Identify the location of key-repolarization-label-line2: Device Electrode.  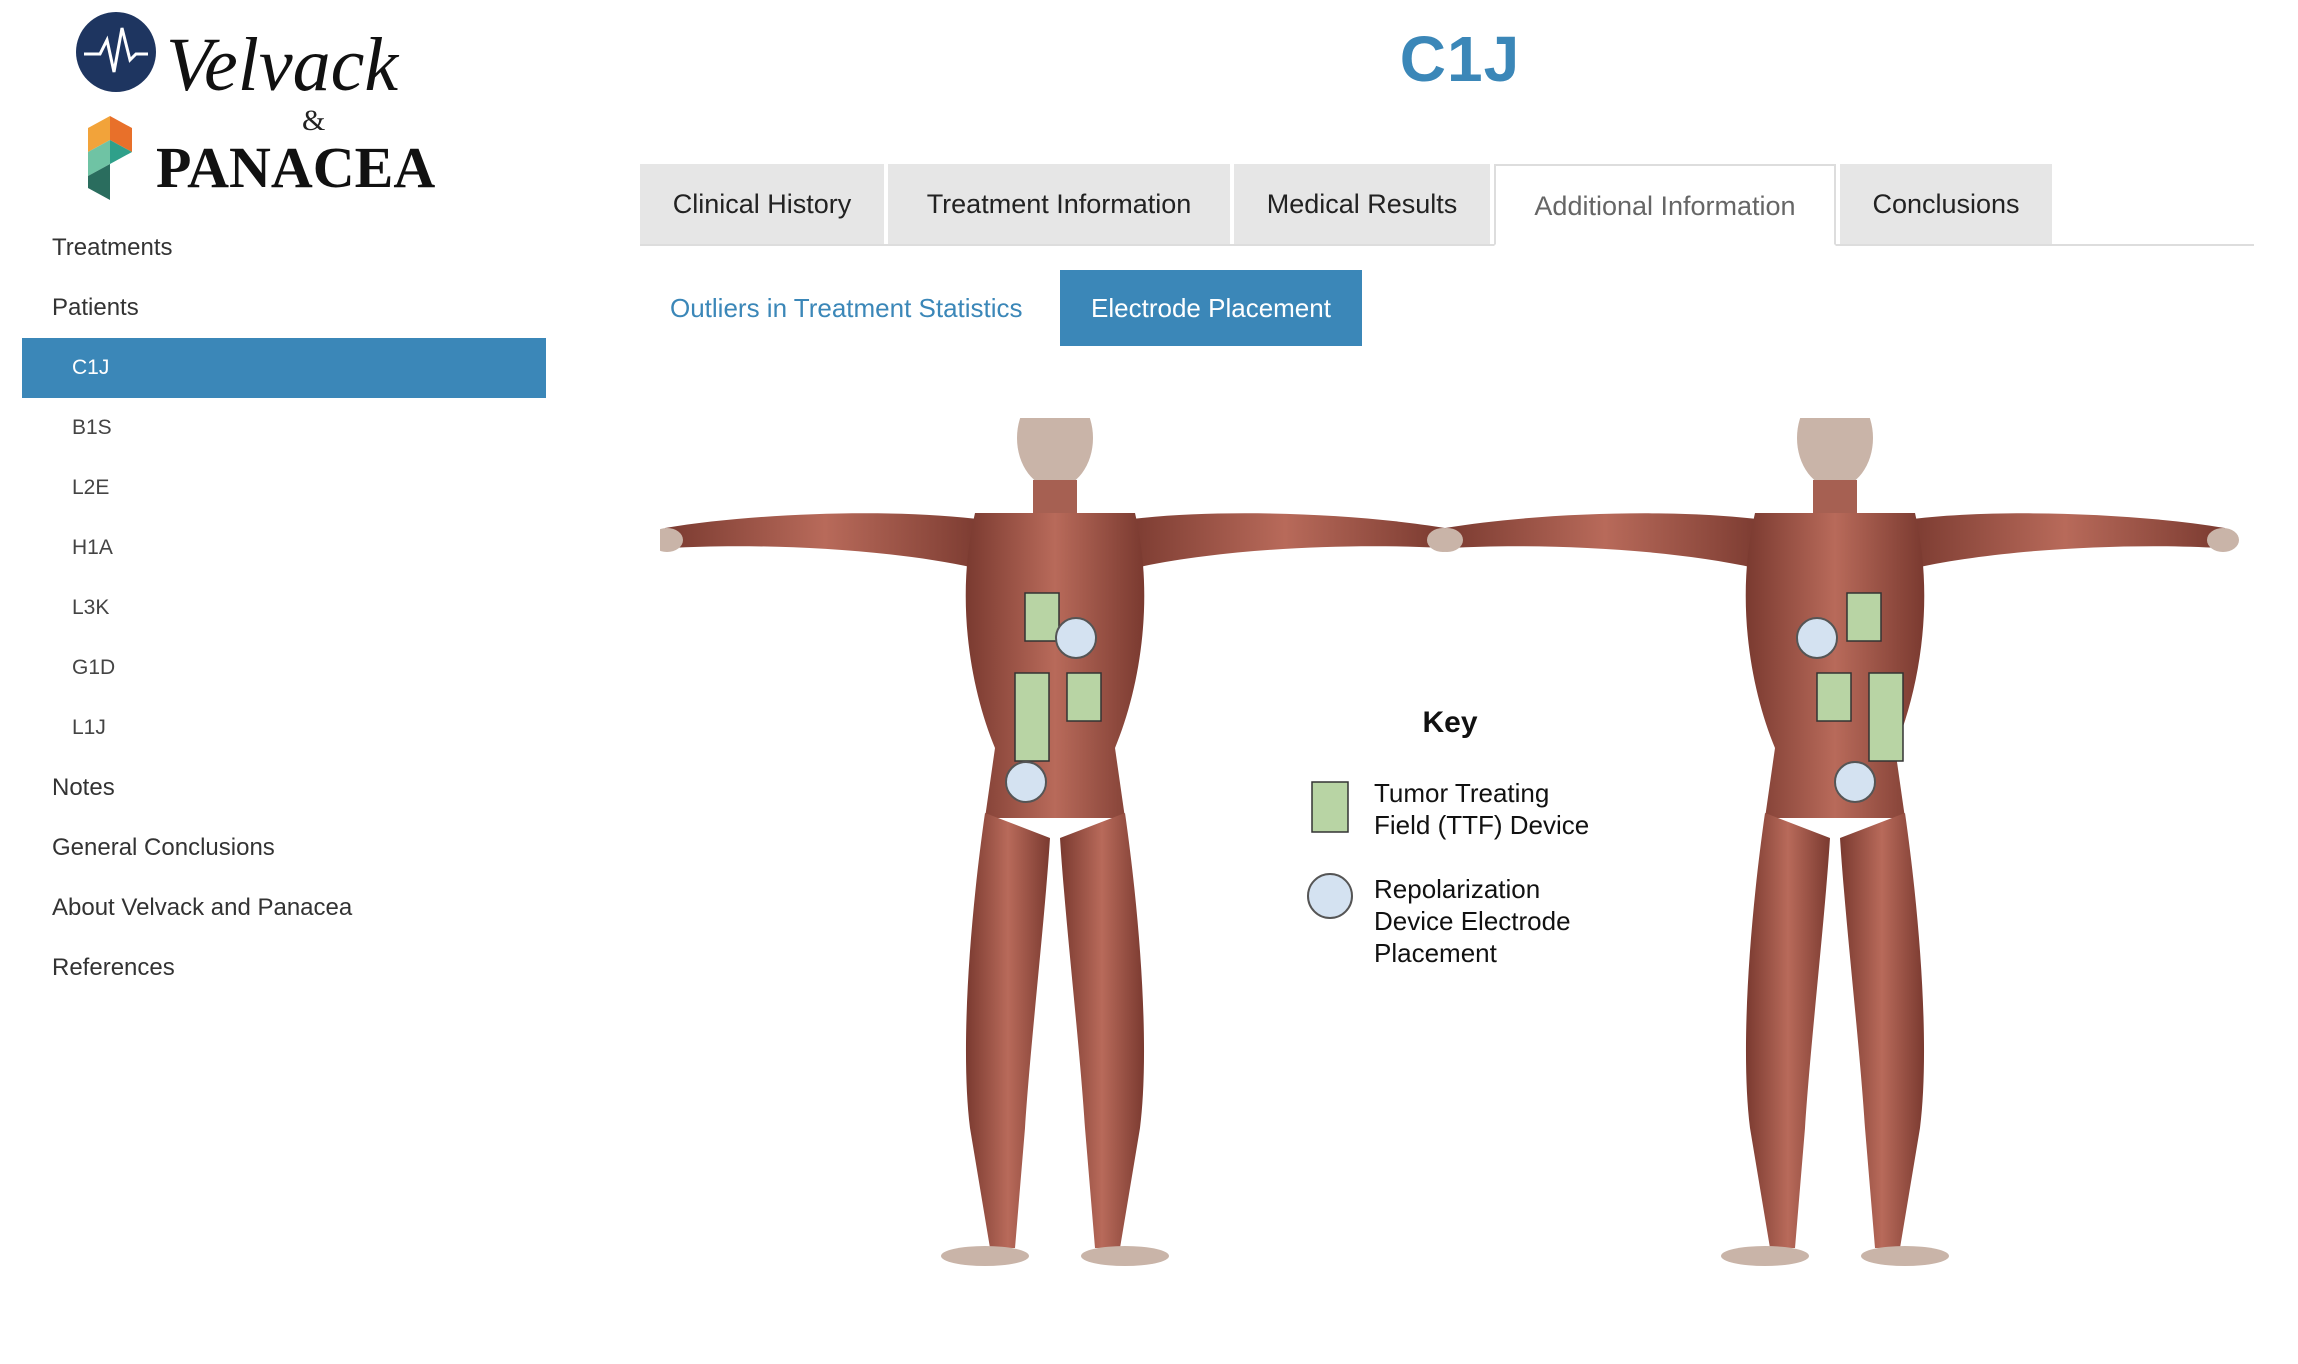
(1472, 921).